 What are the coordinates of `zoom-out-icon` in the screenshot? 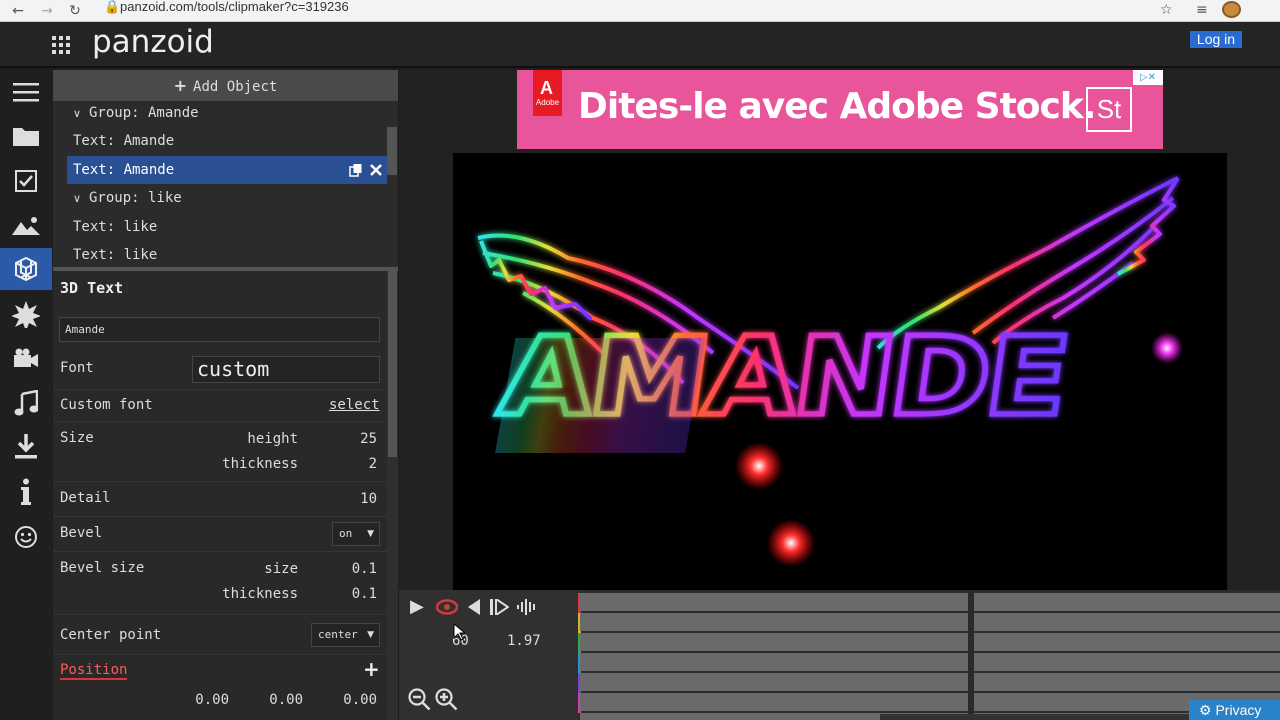 It's located at (420, 700).